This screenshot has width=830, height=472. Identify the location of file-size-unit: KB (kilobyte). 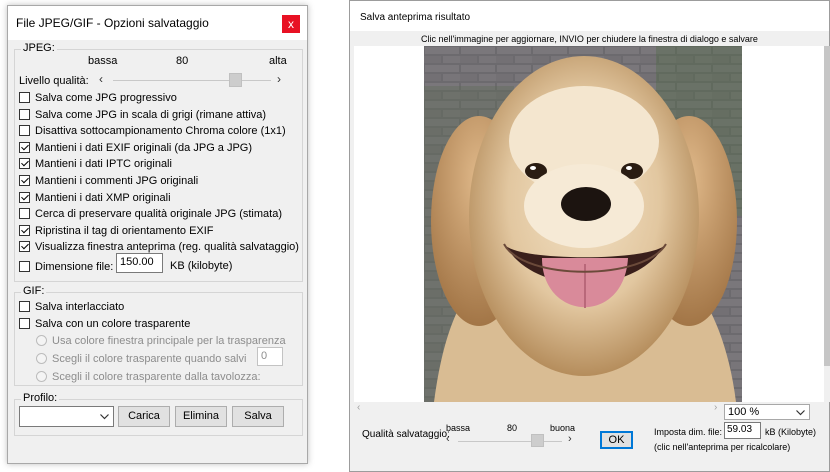
(201, 266).